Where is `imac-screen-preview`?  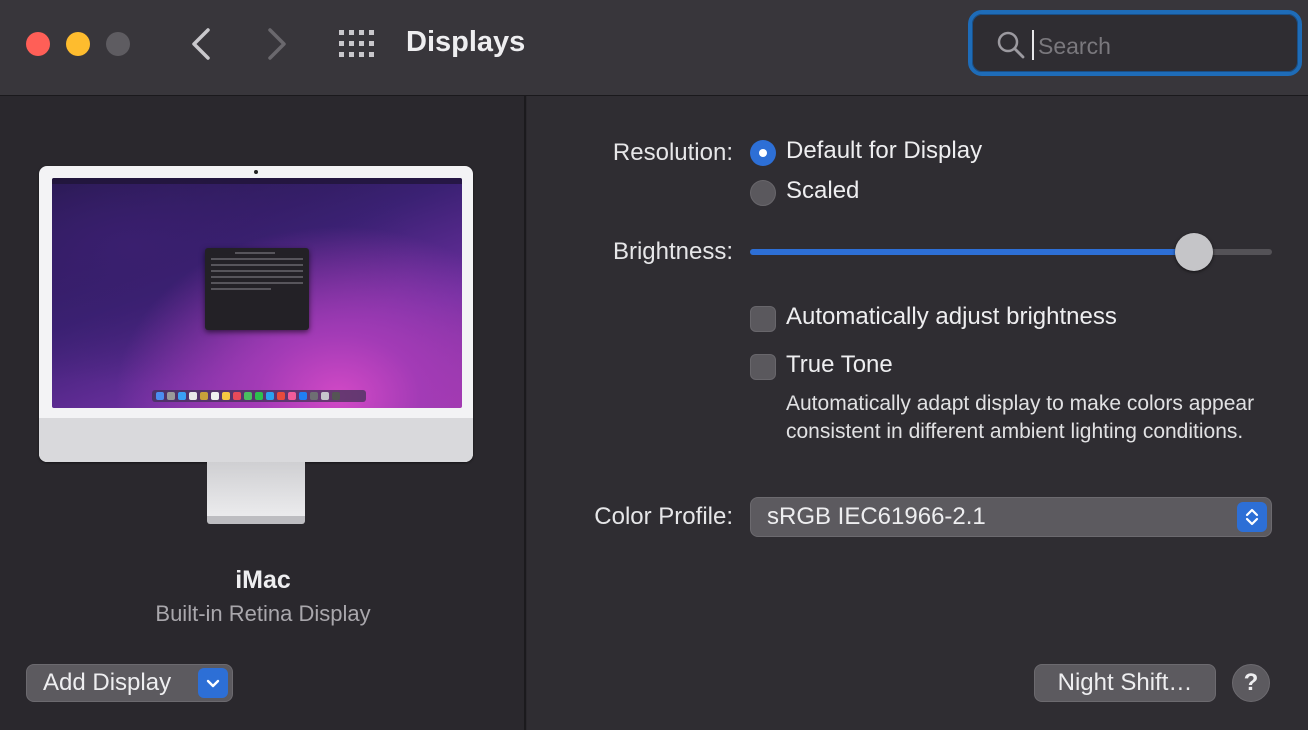
imac-screen-preview is located at coordinates (257, 293).